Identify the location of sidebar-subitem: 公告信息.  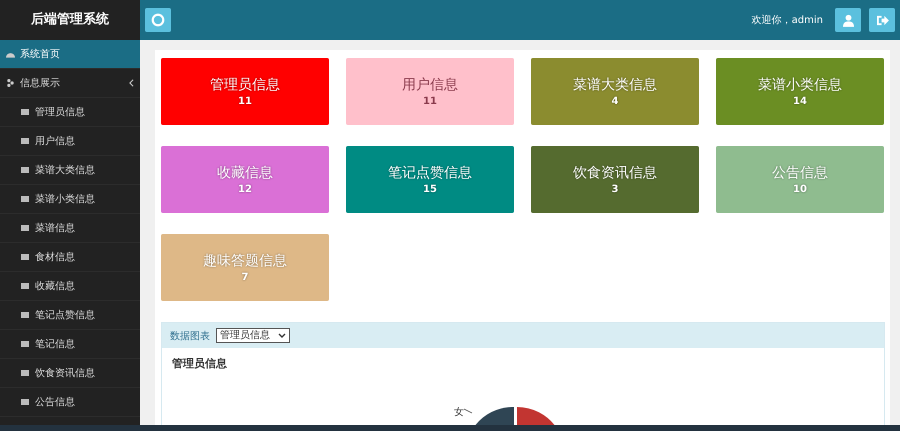
(70, 402).